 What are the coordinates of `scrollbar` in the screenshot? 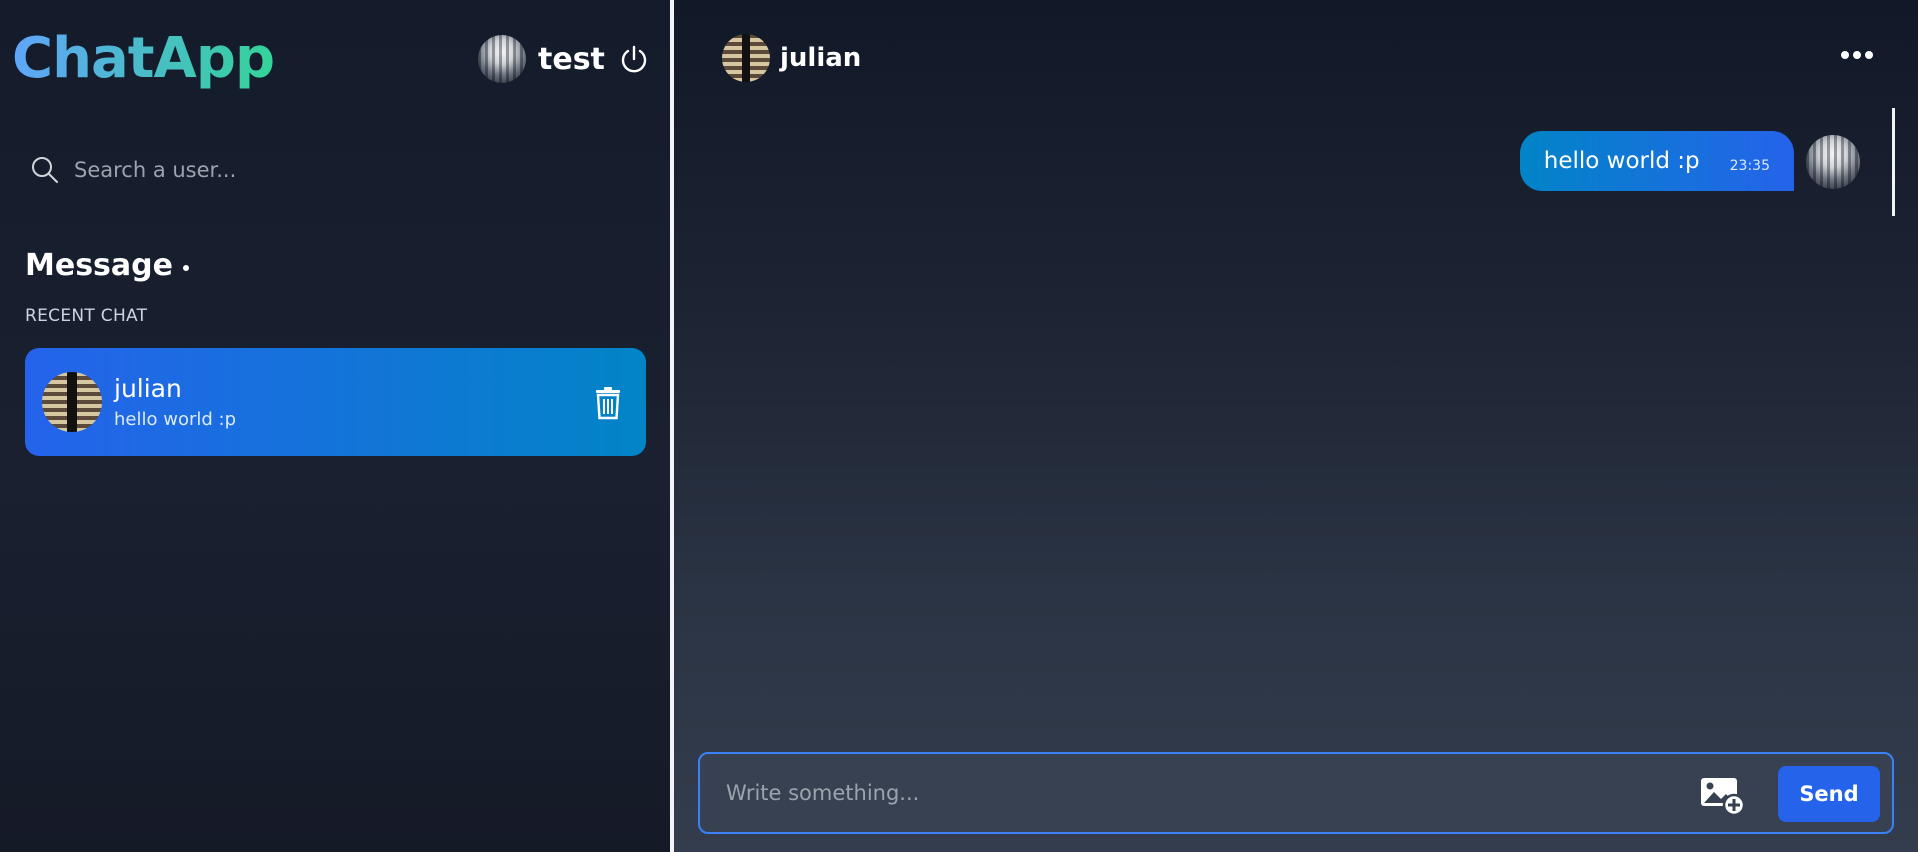 It's located at (1893, 162).